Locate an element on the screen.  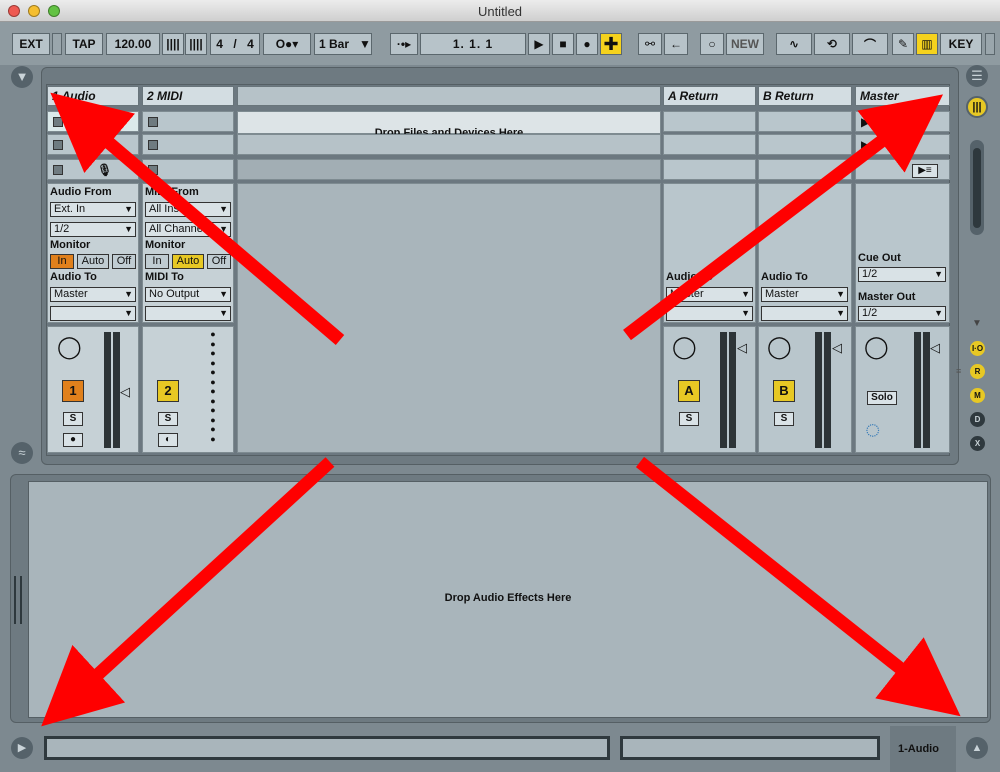
signature-slash: / is located at coordinates (235, 44).